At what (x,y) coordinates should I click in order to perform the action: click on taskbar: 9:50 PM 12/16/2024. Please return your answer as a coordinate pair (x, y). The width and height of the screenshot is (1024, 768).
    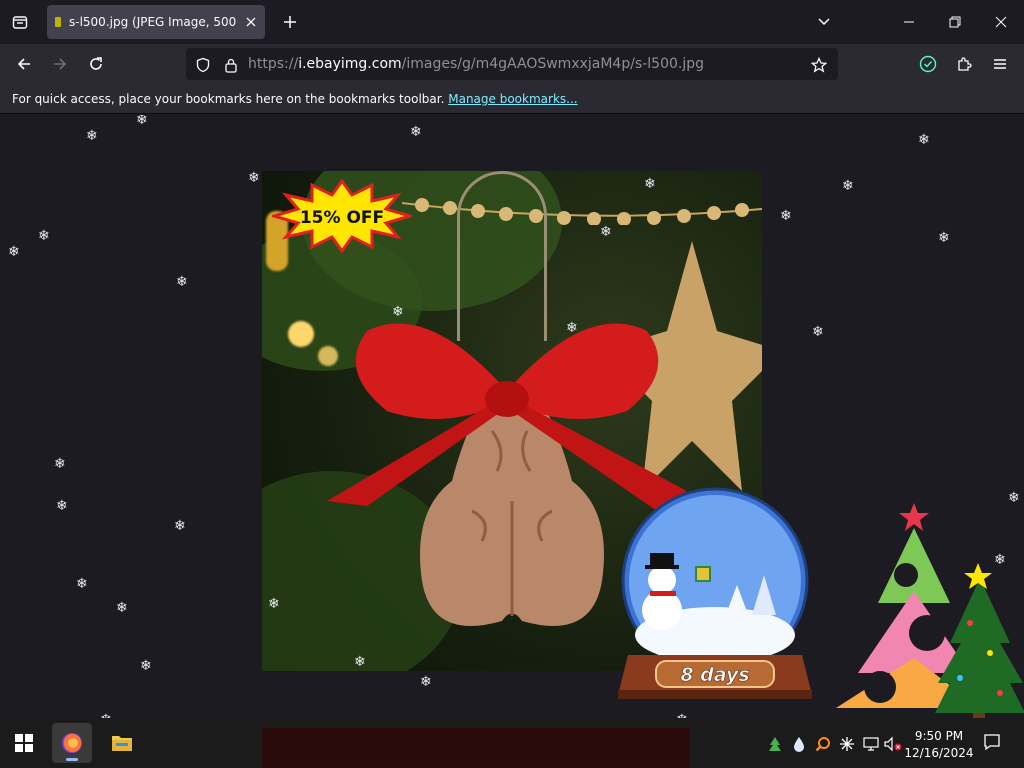
    Looking at the image, I should click on (512, 743).